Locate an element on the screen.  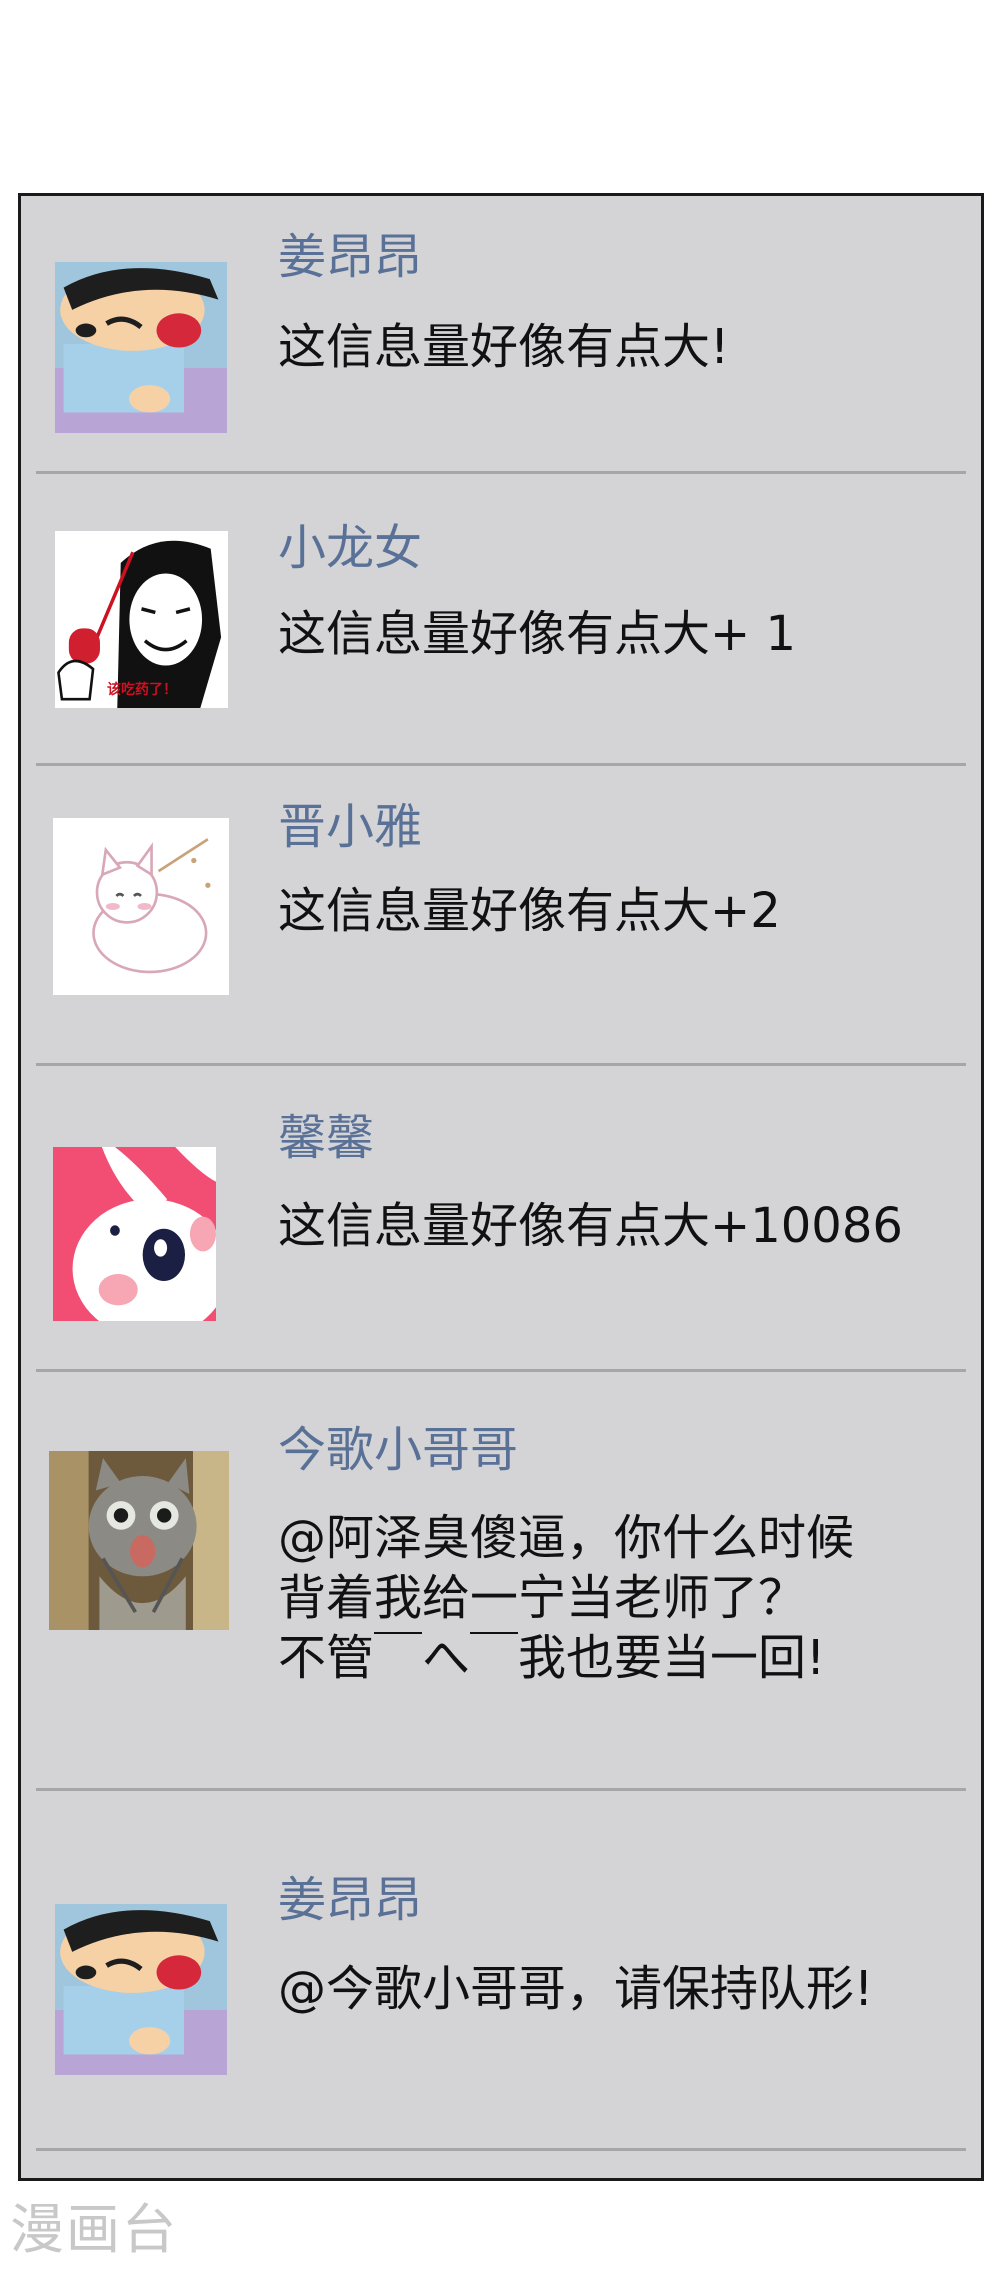
avatar-caption: 该吃药了！ is located at coordinates (142, 690).